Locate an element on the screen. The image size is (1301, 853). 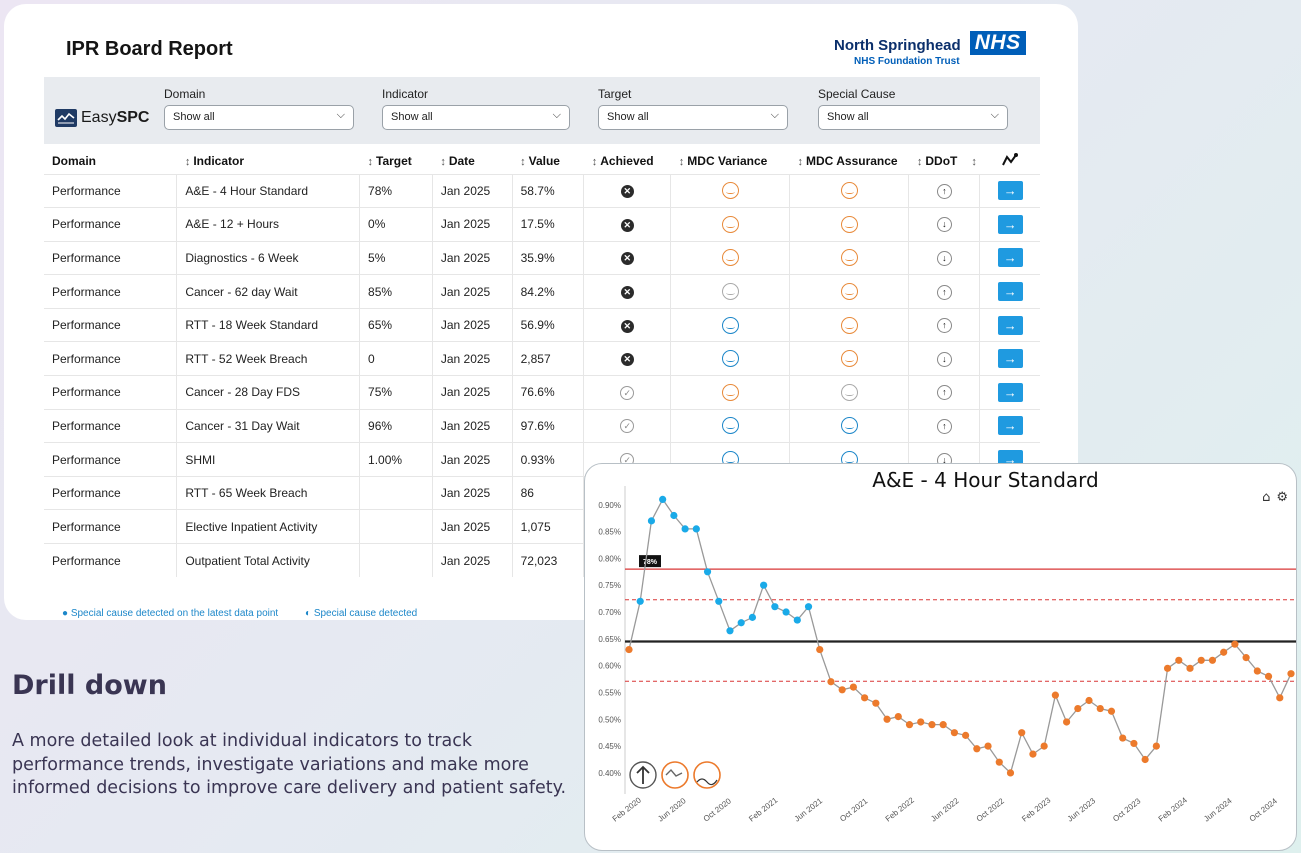
filter-special-cause-select: Show all ⌵ is located at coordinates (913, 117).